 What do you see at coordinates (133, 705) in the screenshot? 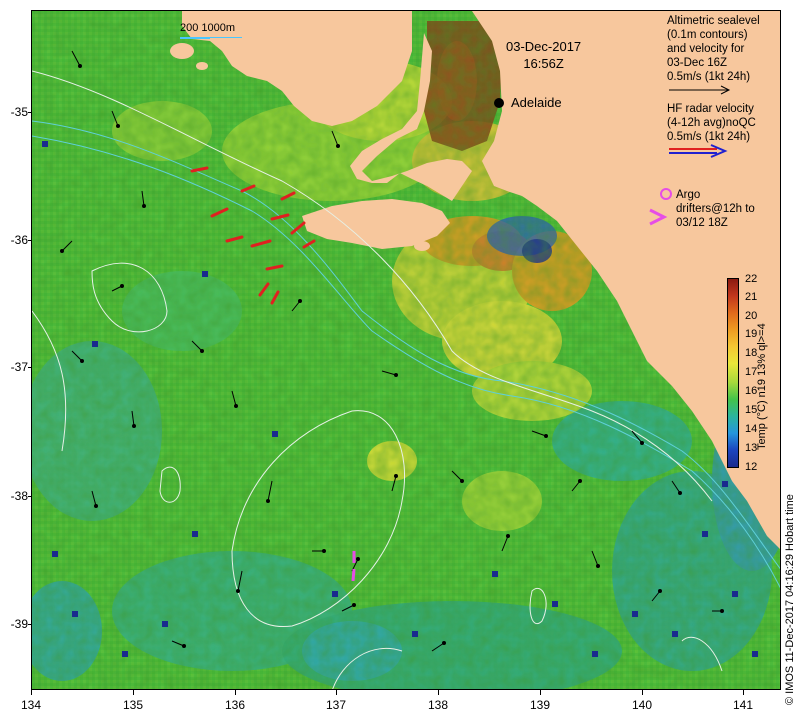
I see `lon-label-135: 135` at bounding box center [133, 705].